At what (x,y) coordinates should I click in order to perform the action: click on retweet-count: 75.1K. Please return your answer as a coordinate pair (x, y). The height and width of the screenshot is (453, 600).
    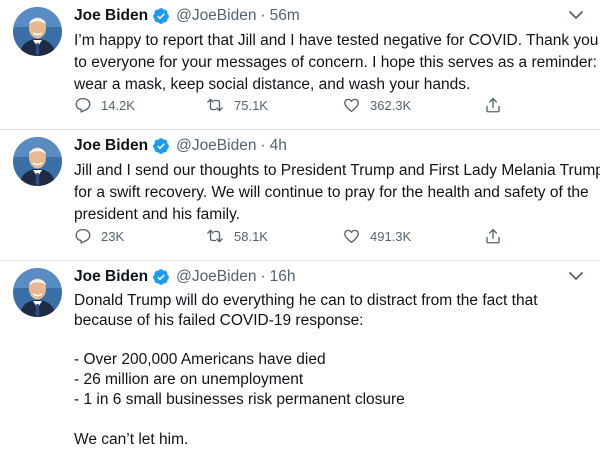
    Looking at the image, I should click on (251, 105).